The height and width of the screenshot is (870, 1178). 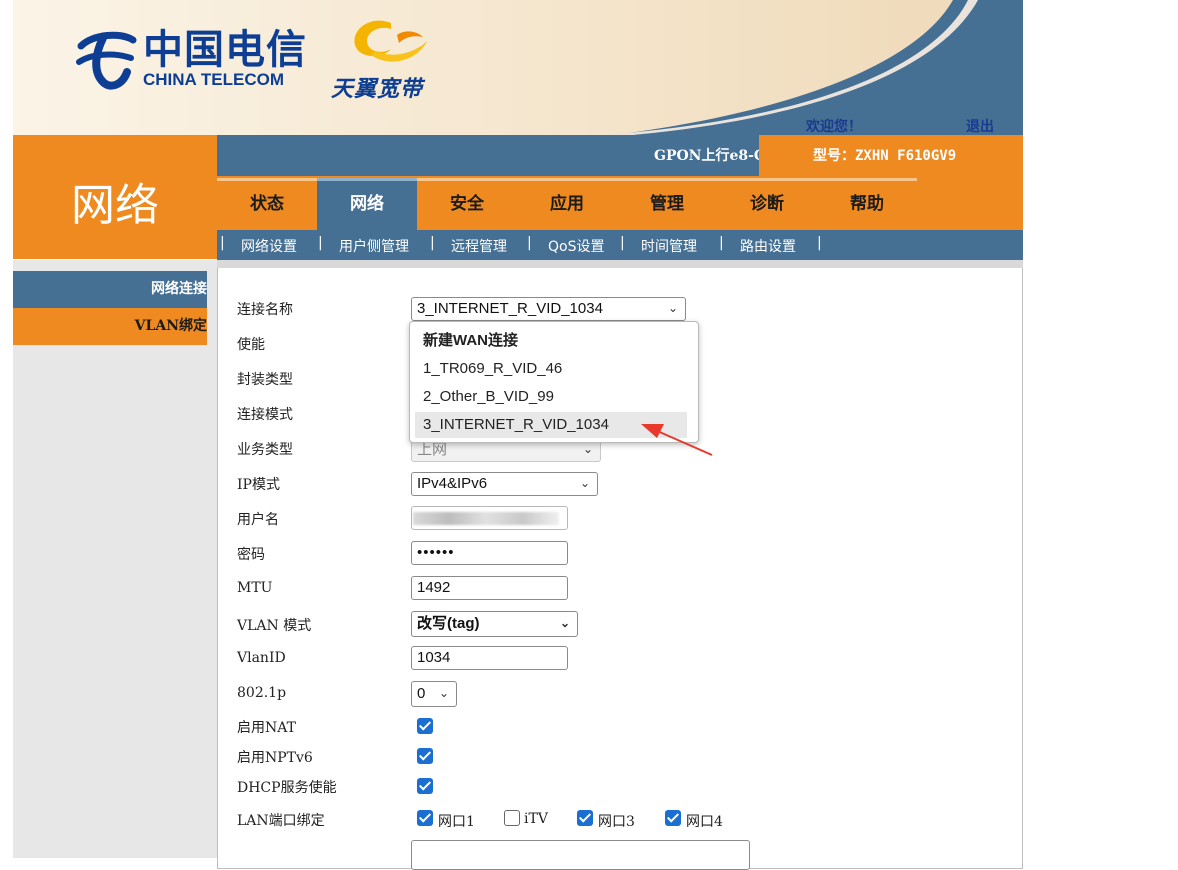 I want to click on tab-application: 应用, so click(x=567, y=204).